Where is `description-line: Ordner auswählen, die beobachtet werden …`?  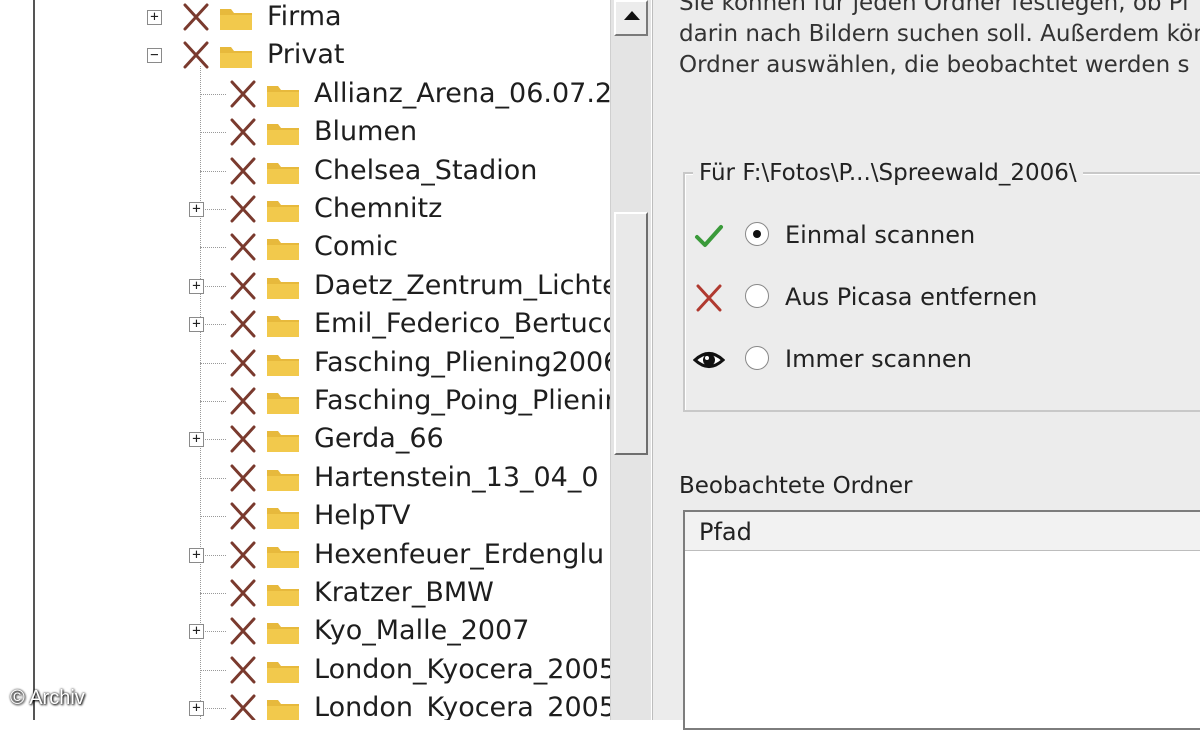 description-line: Ordner auswählen, die beobachtet werden … is located at coordinates (934, 65).